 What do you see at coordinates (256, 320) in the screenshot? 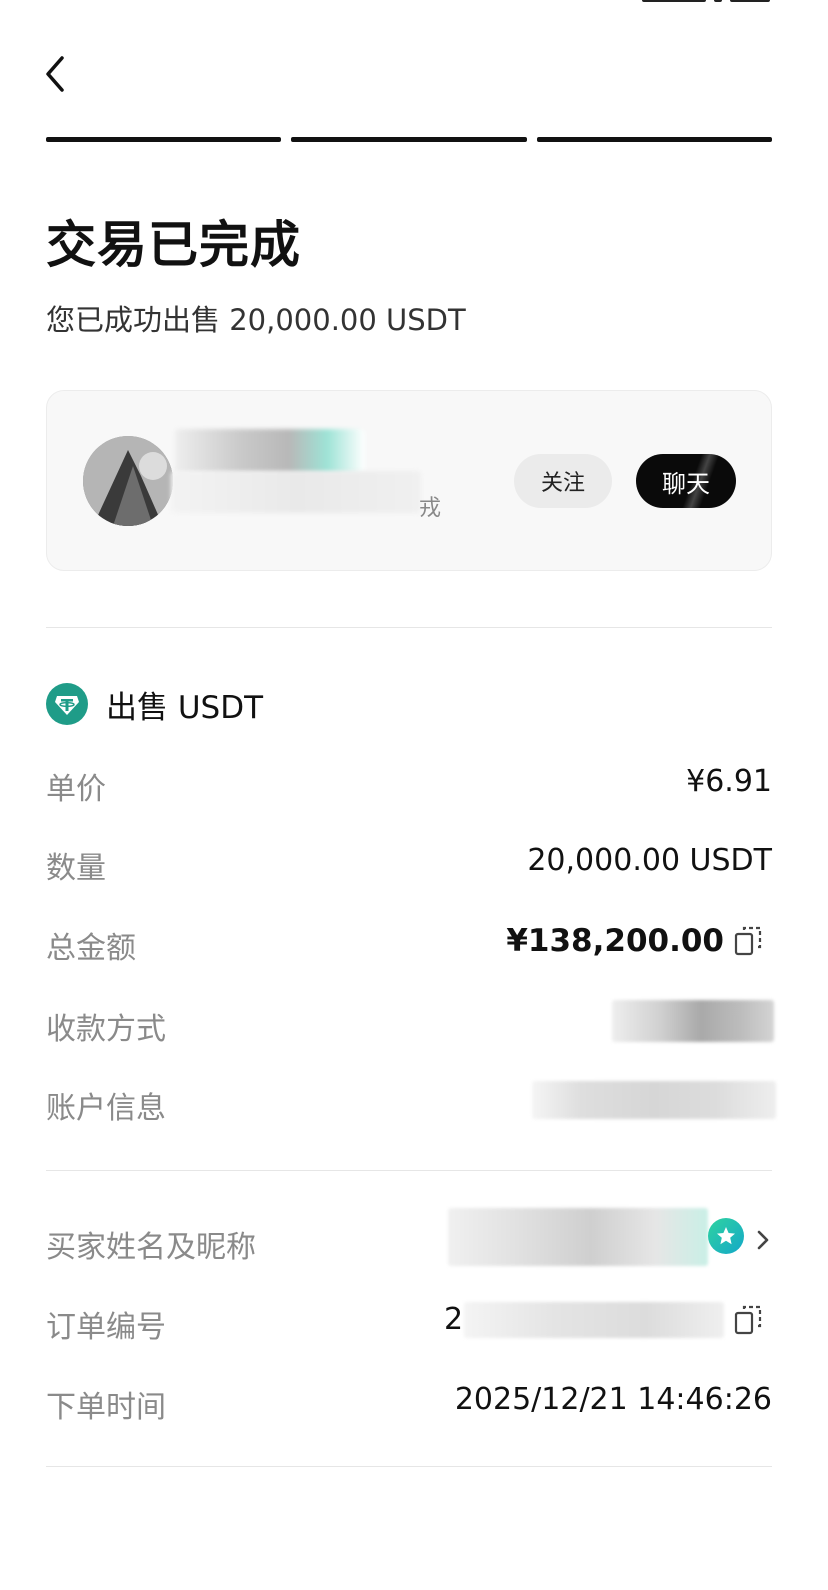
I see `page-subtitle: 您已成功出售 20,000.00 USDT` at bounding box center [256, 320].